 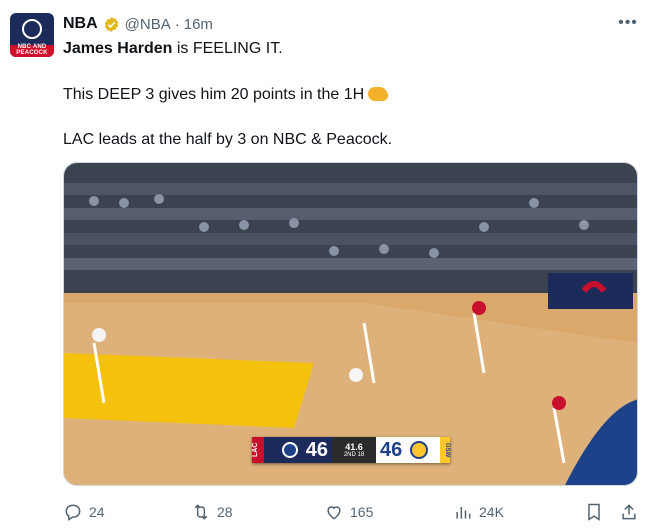 What do you see at coordinates (118, 48) in the screenshot?
I see `tweet-mention-name: James Harden` at bounding box center [118, 48].